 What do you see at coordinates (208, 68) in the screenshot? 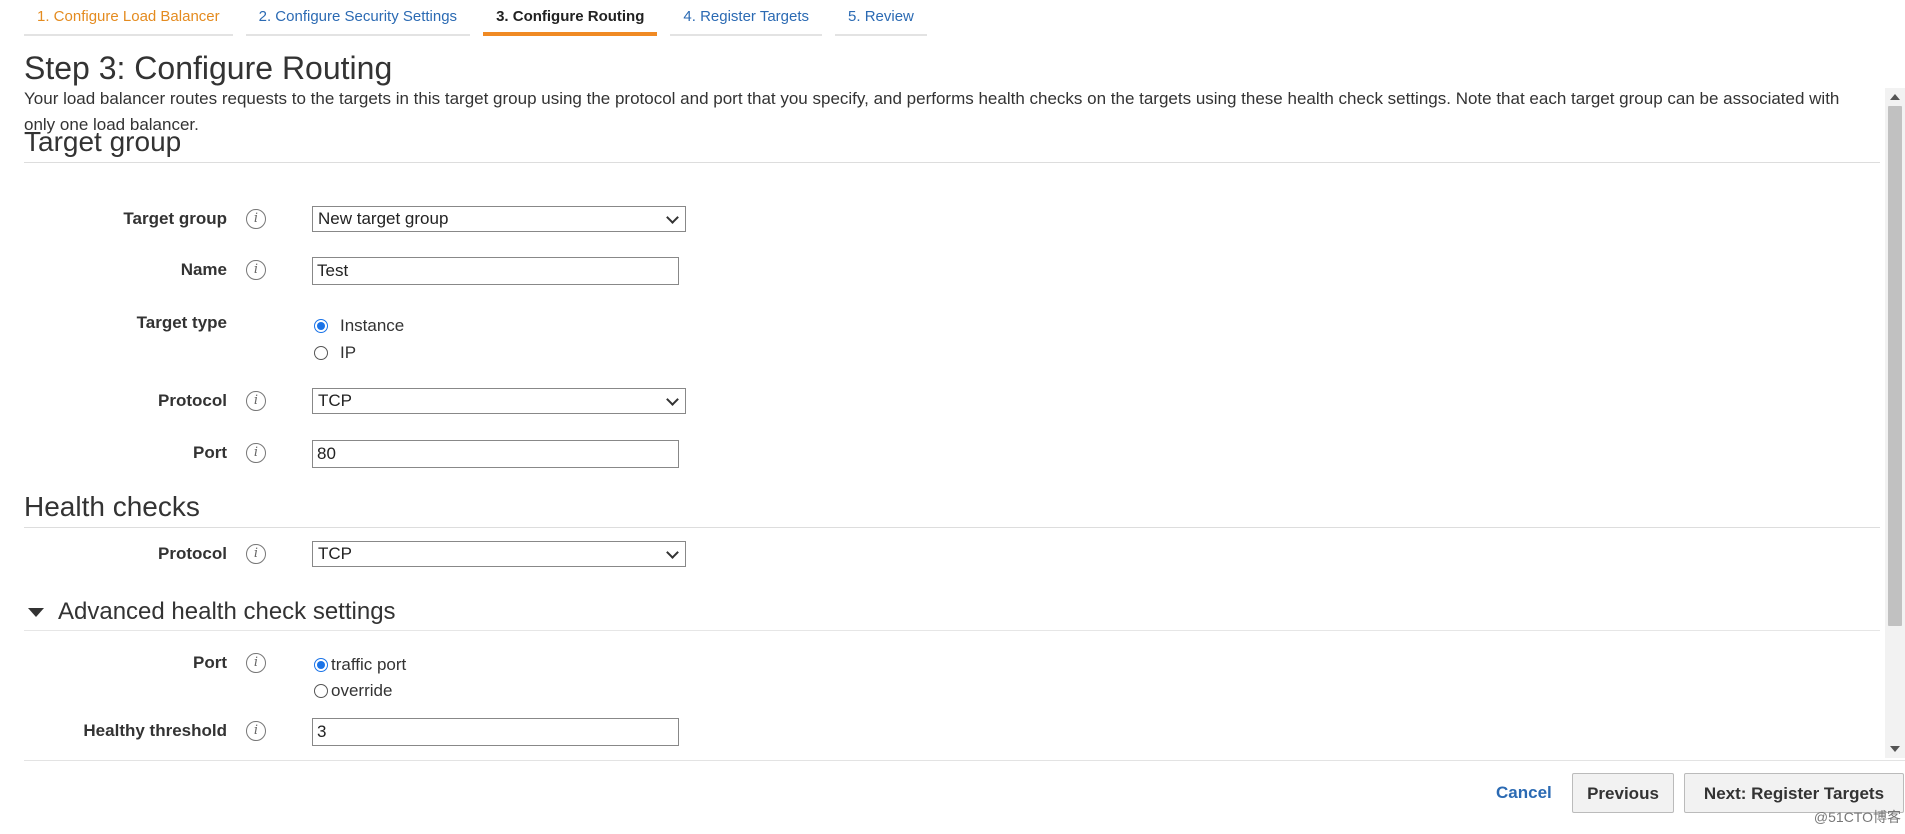
I see `page-title: Step 3: Configure Routing` at bounding box center [208, 68].